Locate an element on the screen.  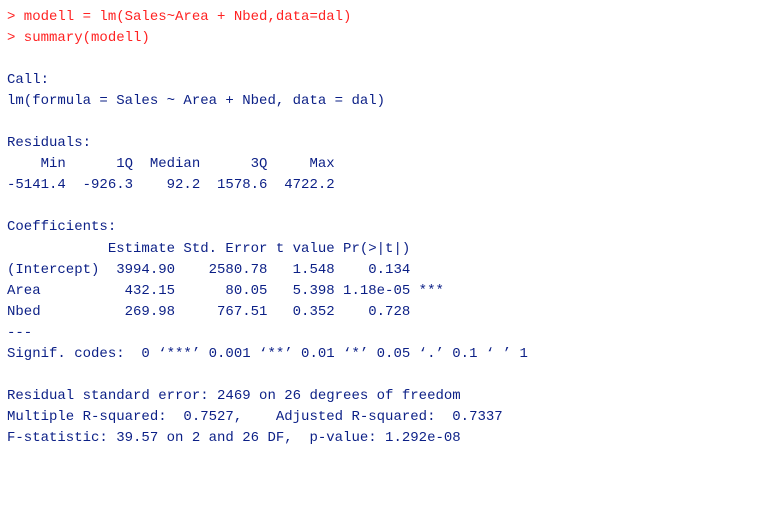
residuals-header: Residuals: is located at coordinates (49, 143).